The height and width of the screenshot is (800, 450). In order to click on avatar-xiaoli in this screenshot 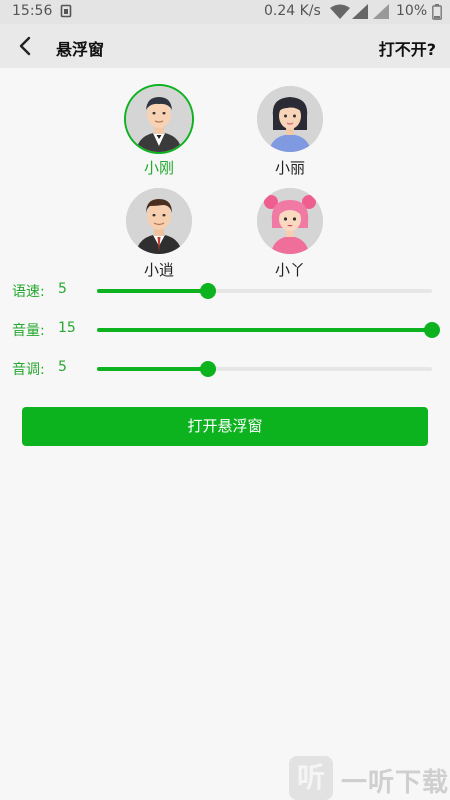, I will do `click(290, 119)`.